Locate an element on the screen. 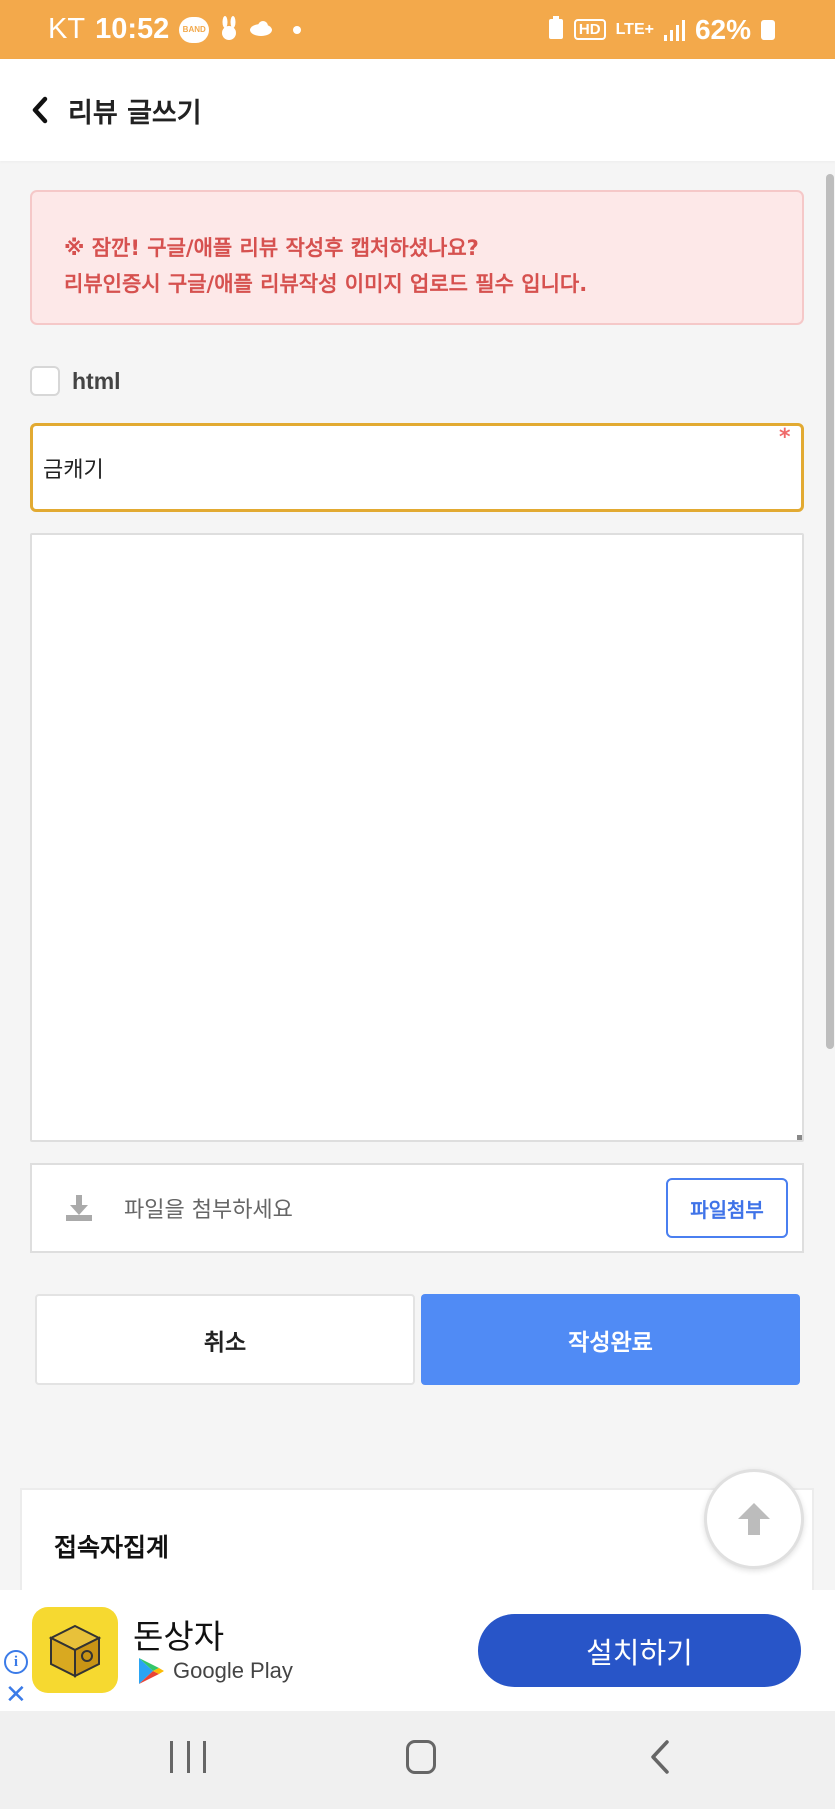  textarea-resize-handle is located at coordinates (799, 1137).